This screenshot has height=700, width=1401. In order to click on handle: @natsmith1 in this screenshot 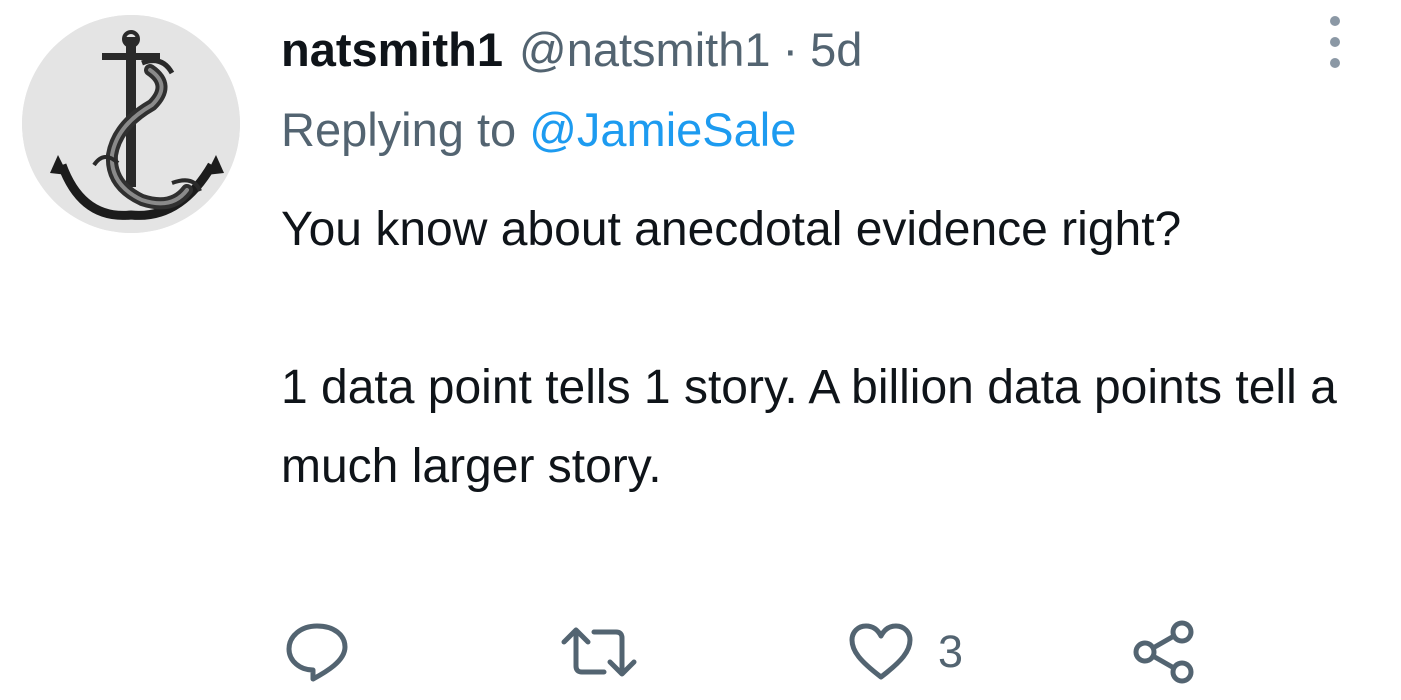, I will do `click(644, 50)`.